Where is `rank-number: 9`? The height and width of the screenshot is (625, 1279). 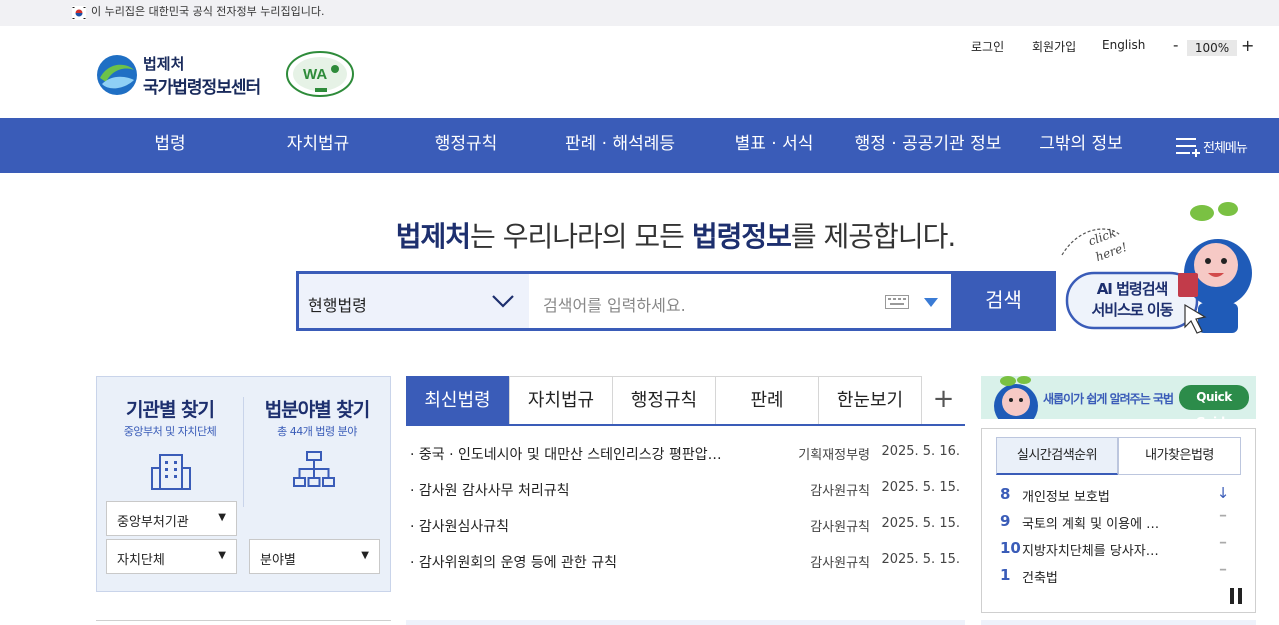 rank-number: 9 is located at coordinates (1005, 521).